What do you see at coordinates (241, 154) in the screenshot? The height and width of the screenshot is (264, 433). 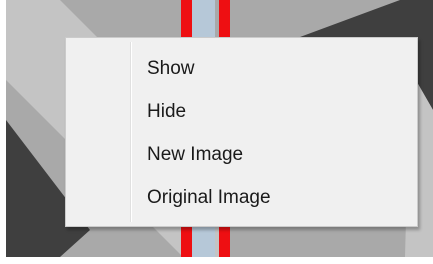 I see `menu-item-new-image: New Image` at bounding box center [241, 154].